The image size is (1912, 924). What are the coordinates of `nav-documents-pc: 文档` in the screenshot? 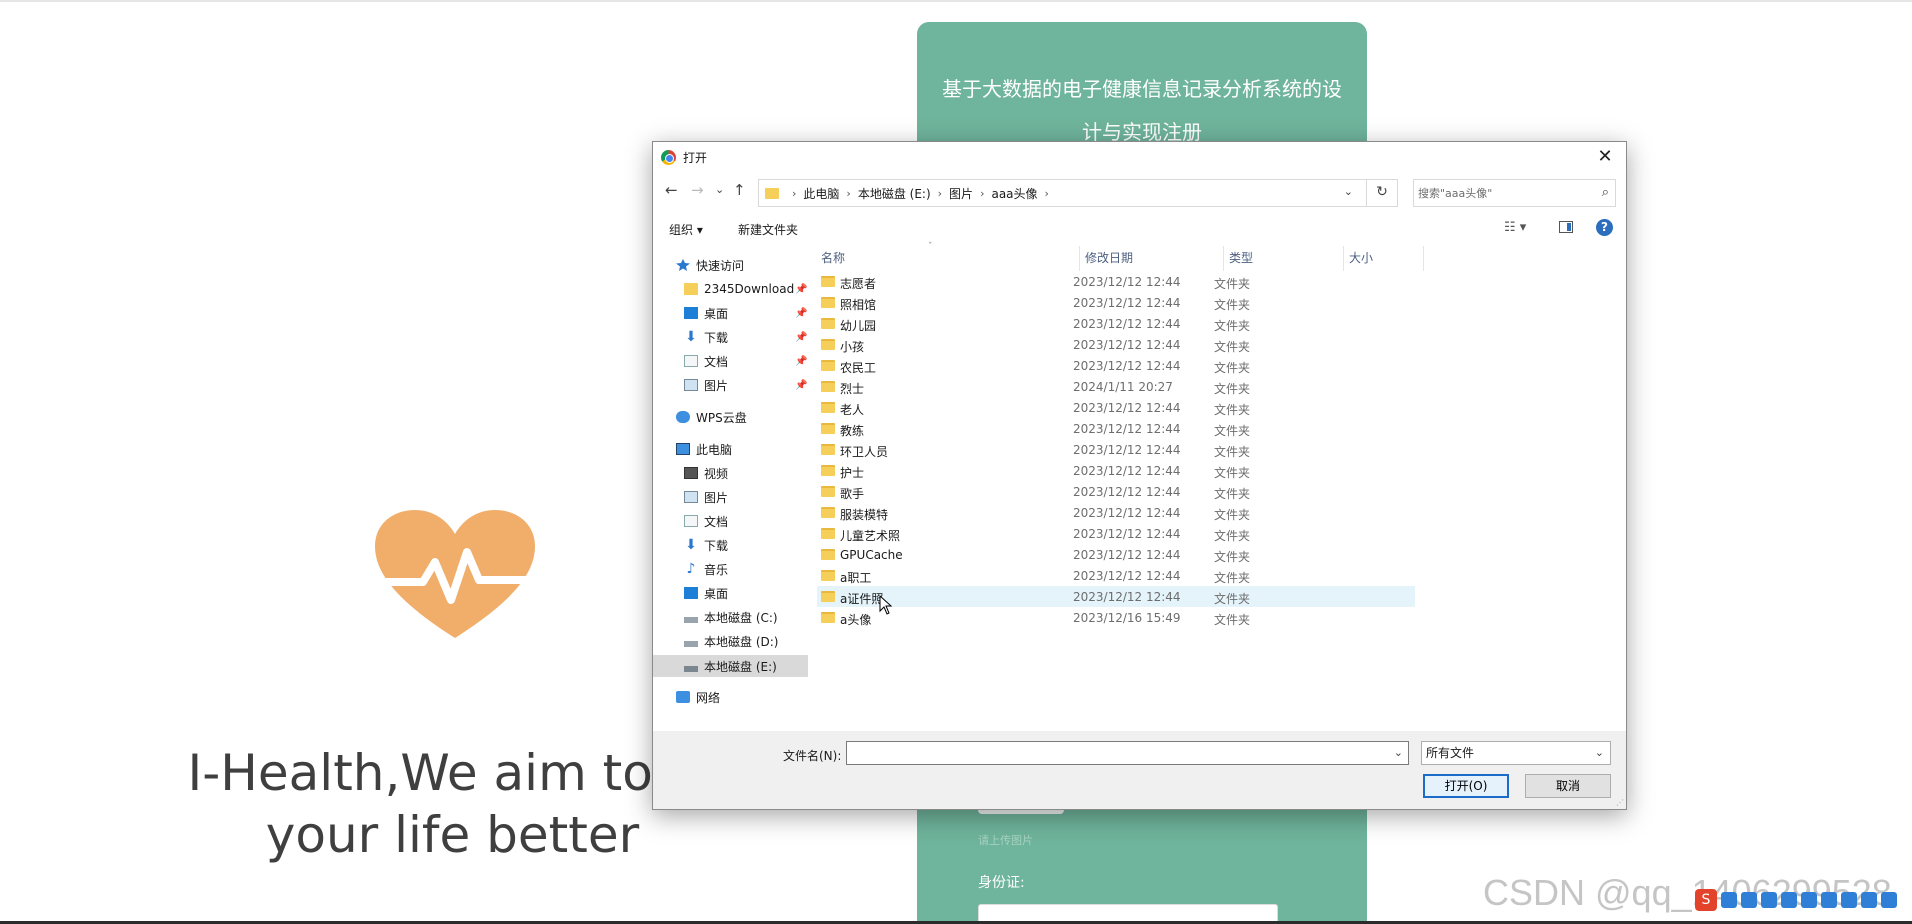 It's located at (706, 521).